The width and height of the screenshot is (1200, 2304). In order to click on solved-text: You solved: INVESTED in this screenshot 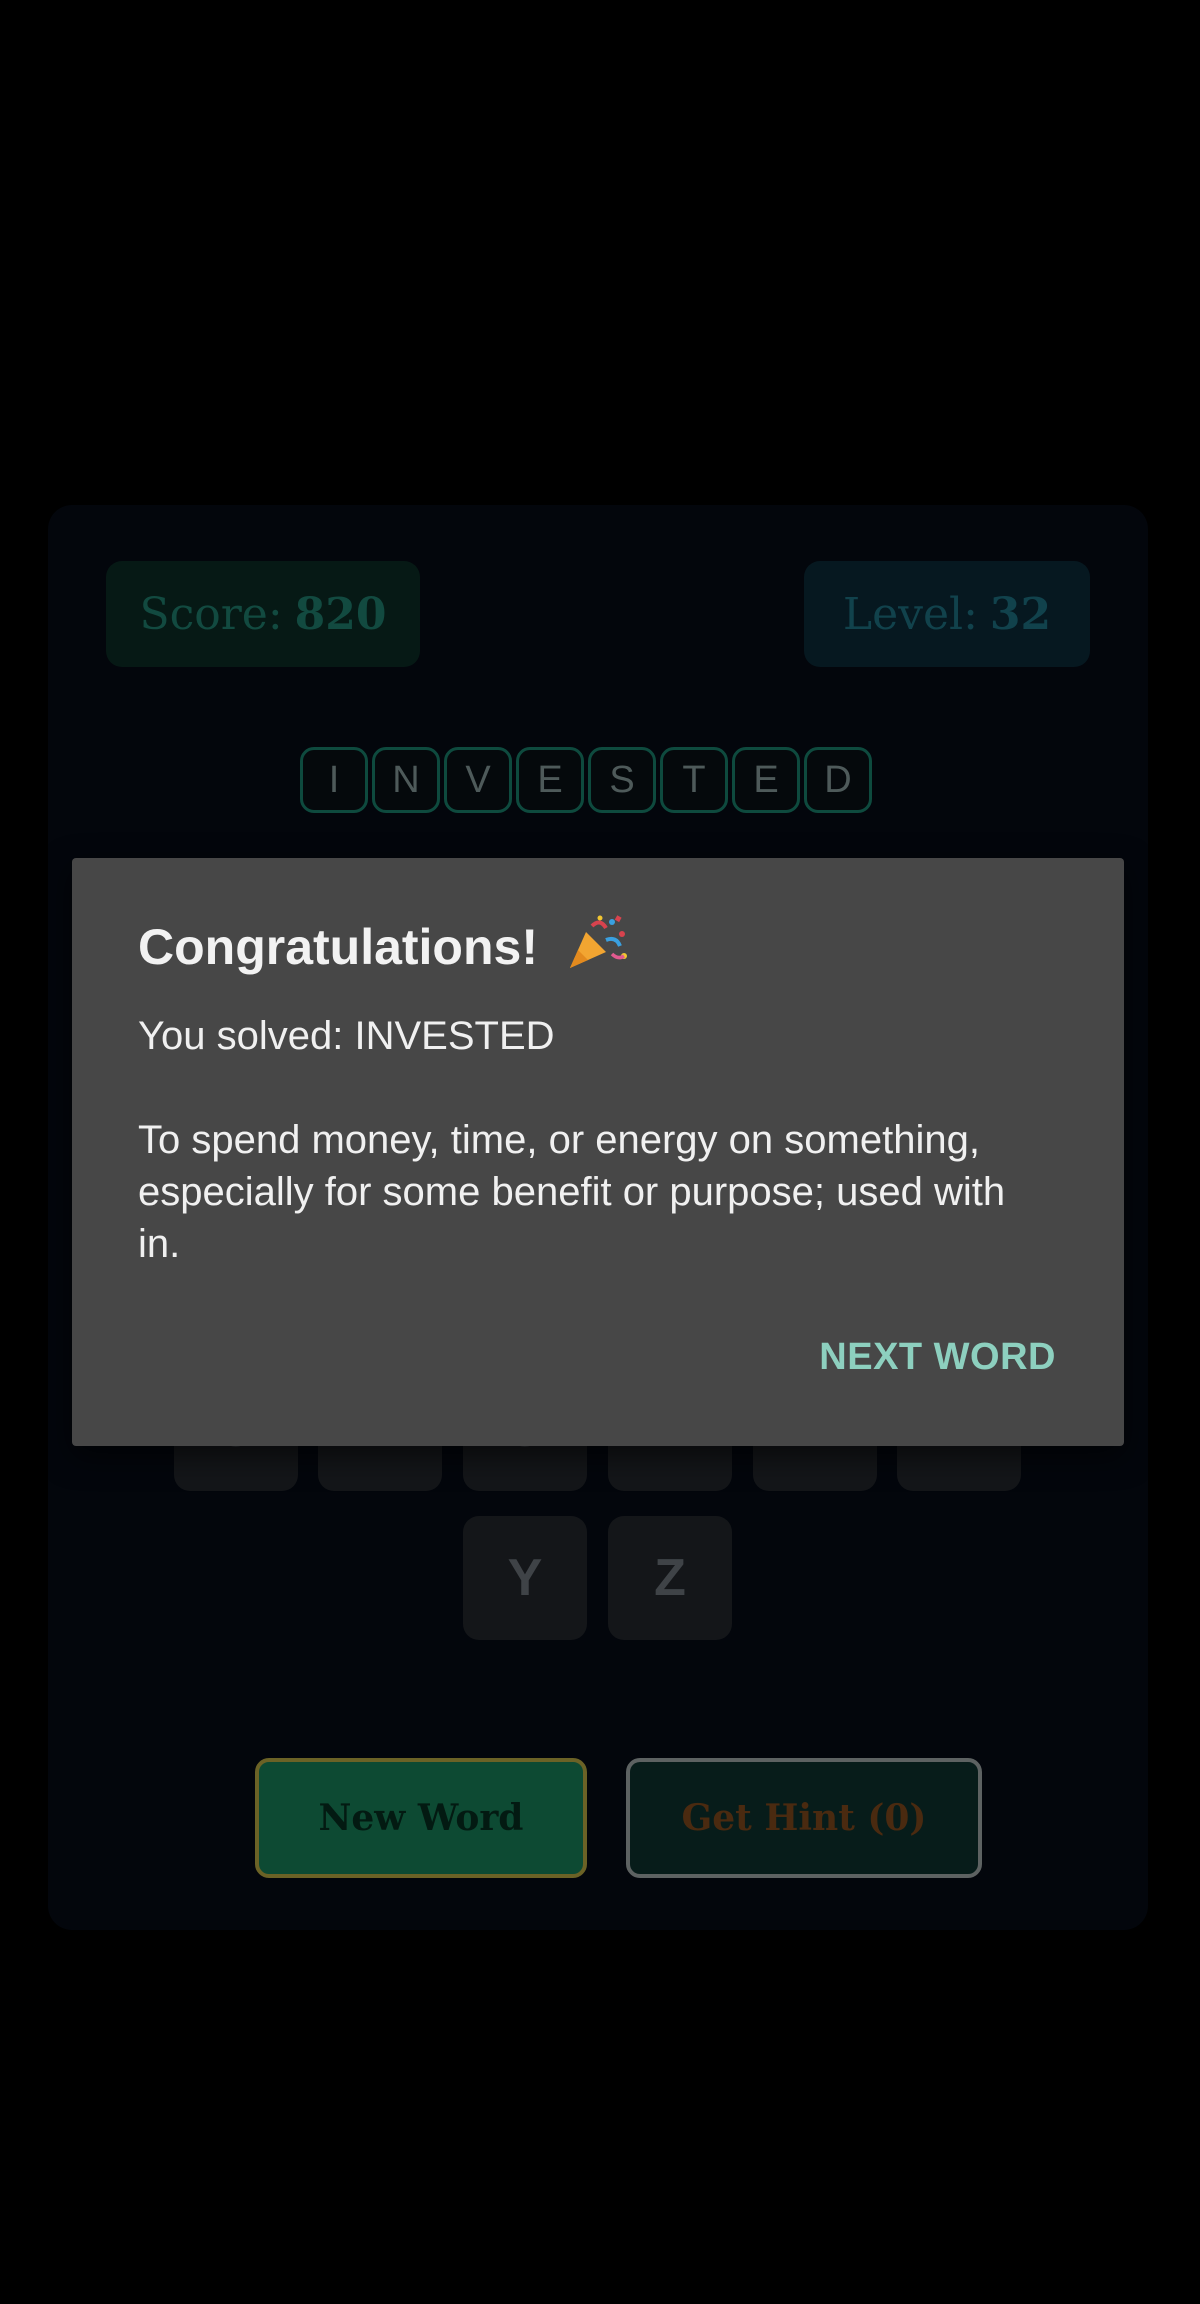, I will do `click(346, 1036)`.